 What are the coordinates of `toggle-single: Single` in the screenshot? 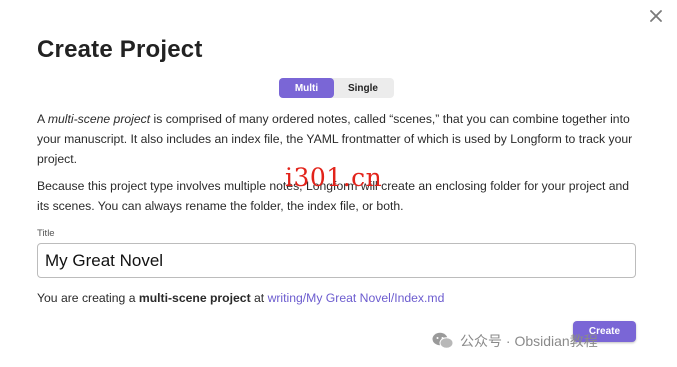 It's located at (363, 88).